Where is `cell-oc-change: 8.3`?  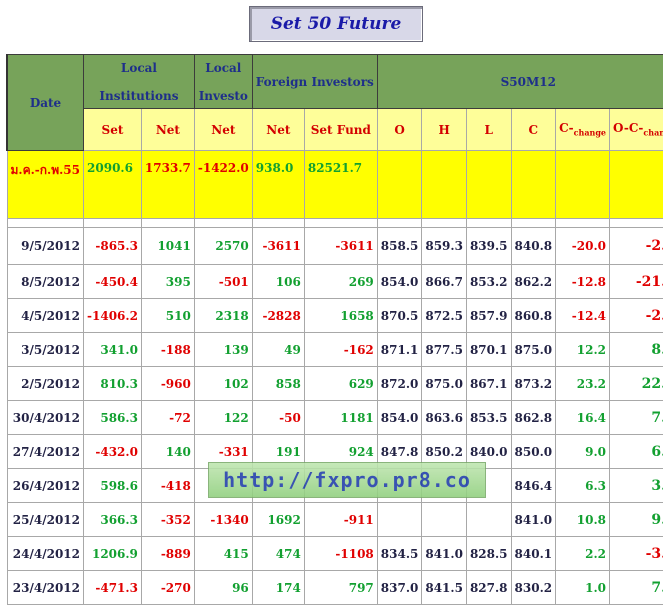 cell-oc-change: 8.3 is located at coordinates (636, 350).